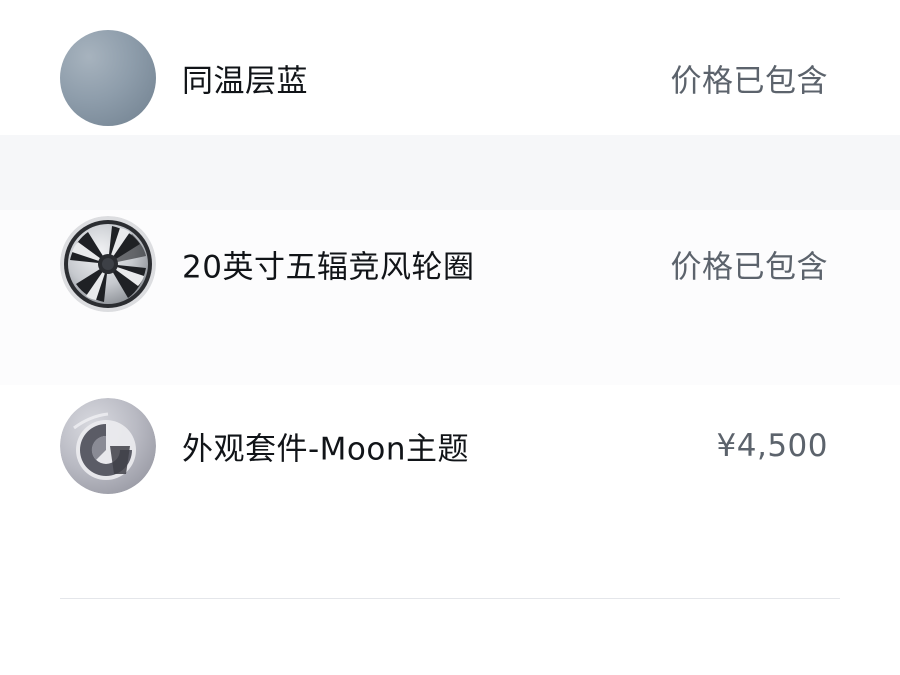  Describe the element at coordinates (326, 449) in the screenshot. I see `option-name: 外观套件-Moon主题` at that location.